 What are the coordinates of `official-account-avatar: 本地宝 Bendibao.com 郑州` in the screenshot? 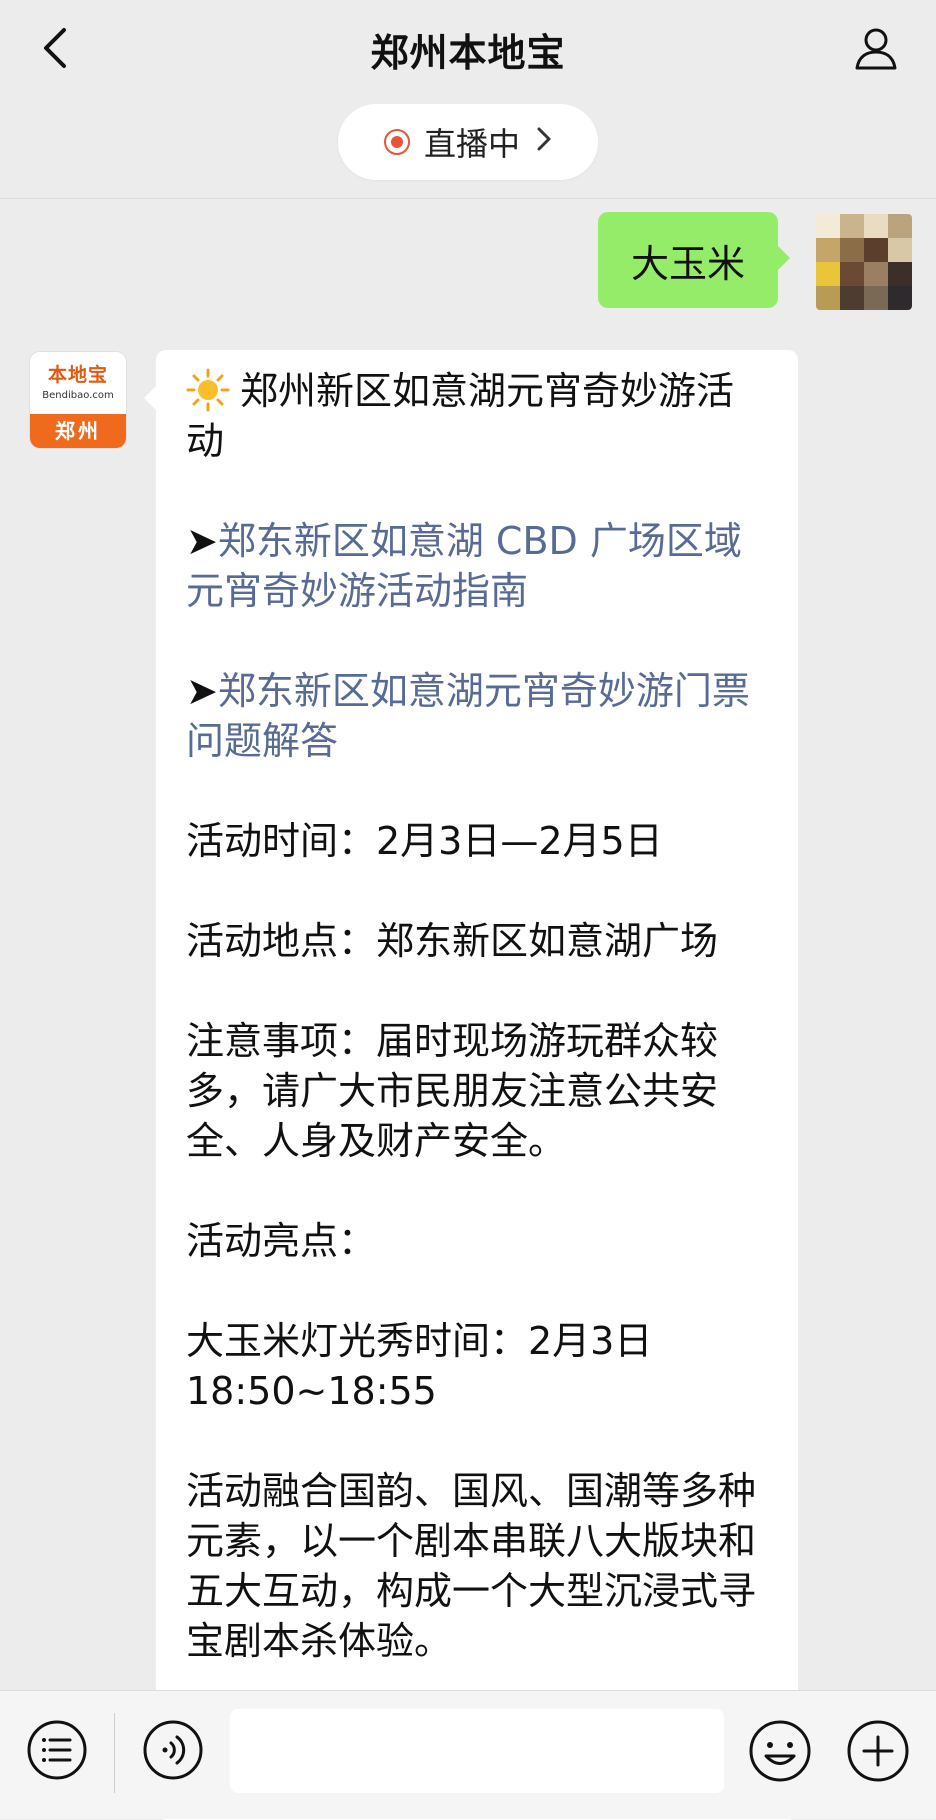 It's located at (78, 400).